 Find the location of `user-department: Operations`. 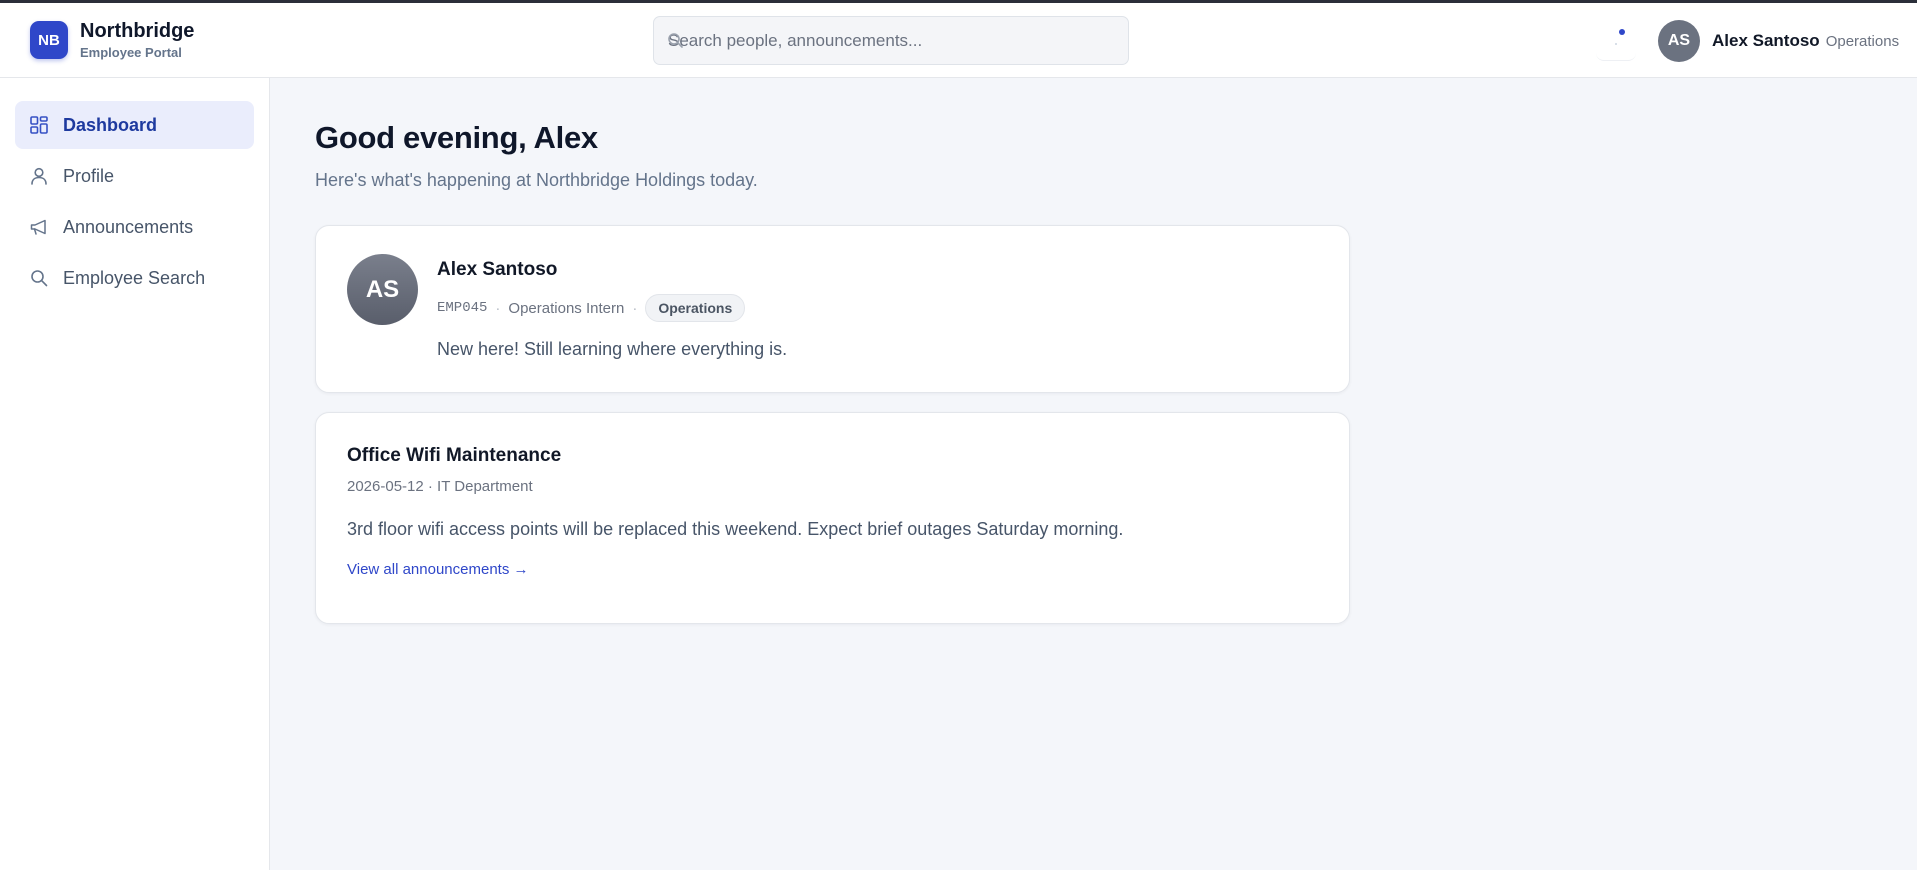

user-department: Operations is located at coordinates (1862, 41).